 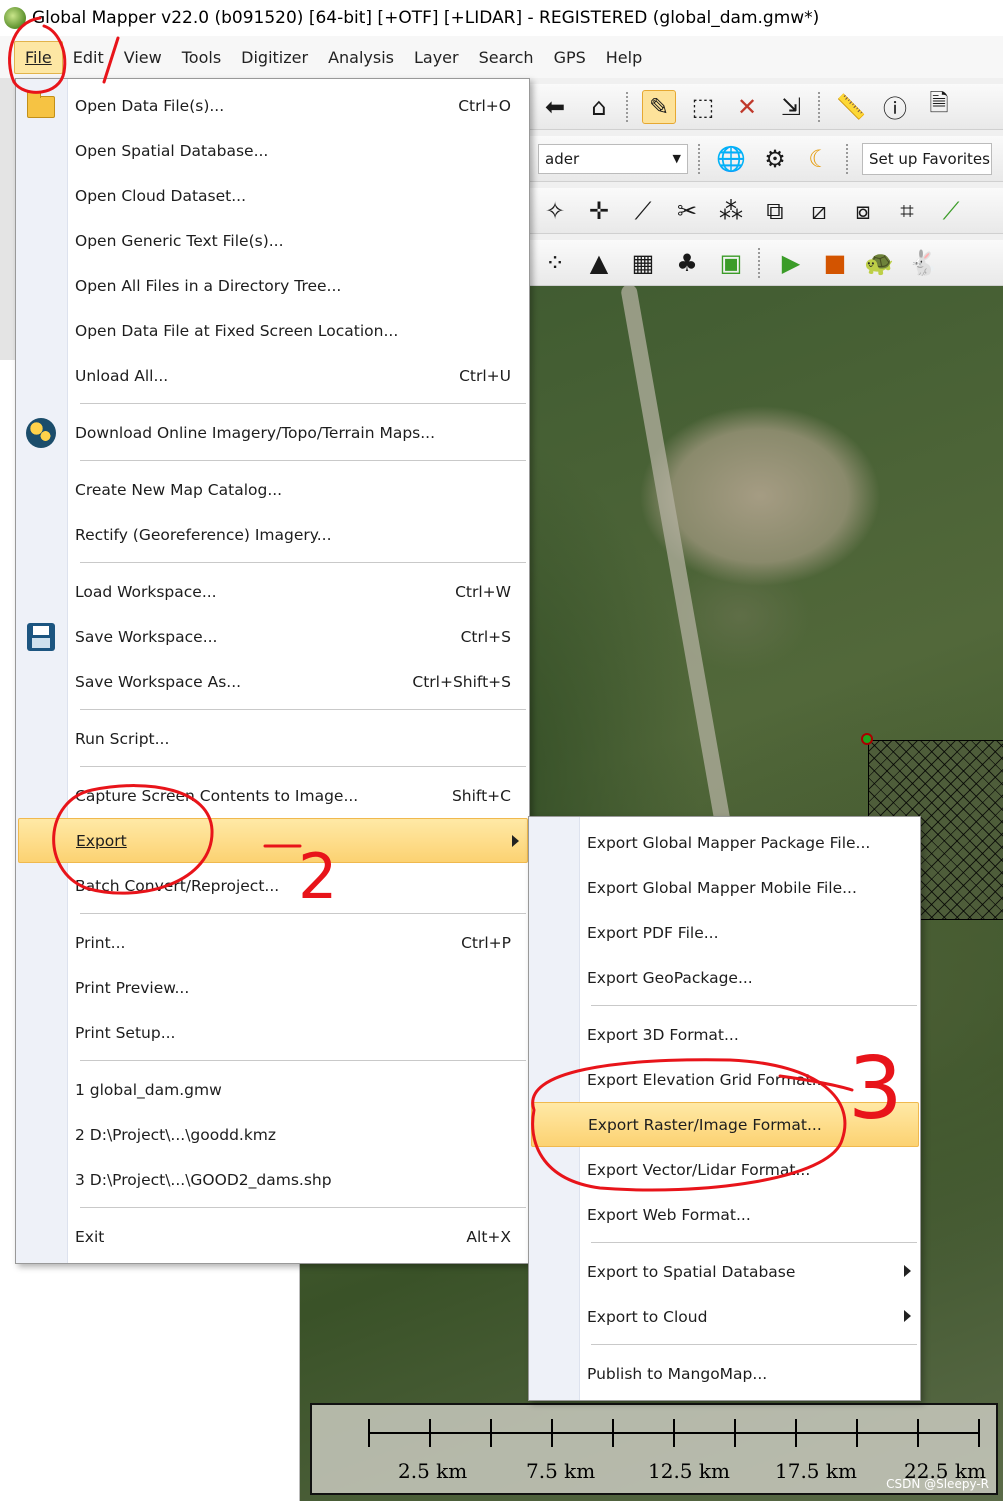 I want to click on select-icon: ⬚, so click(x=703, y=107).